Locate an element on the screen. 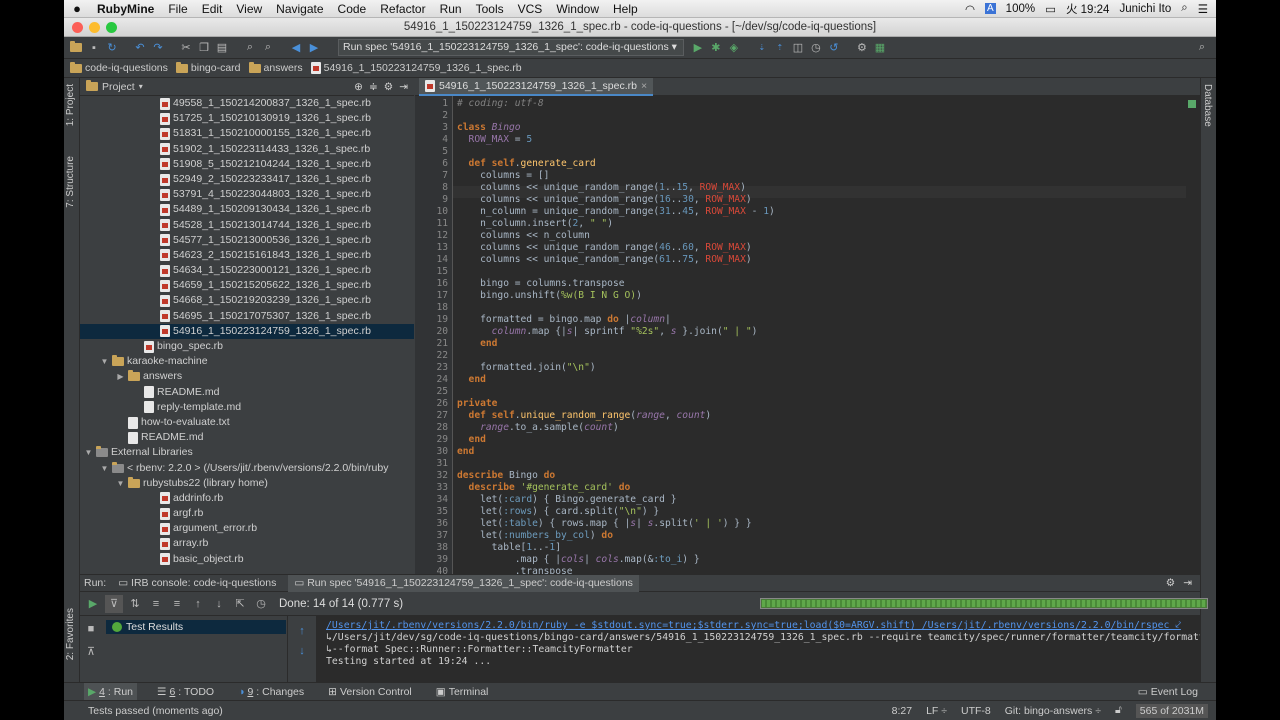  tree-folder: ▼ External Libraries is located at coordinates (247, 452).